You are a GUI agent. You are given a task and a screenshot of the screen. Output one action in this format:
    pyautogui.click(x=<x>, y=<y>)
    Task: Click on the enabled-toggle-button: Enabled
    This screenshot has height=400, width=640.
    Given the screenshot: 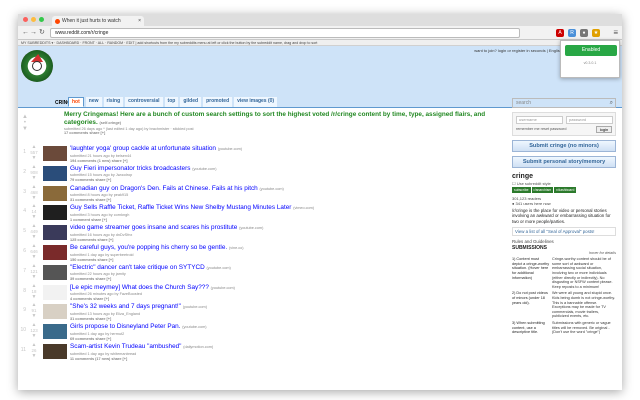 What is the action you would take?
    pyautogui.click(x=591, y=50)
    